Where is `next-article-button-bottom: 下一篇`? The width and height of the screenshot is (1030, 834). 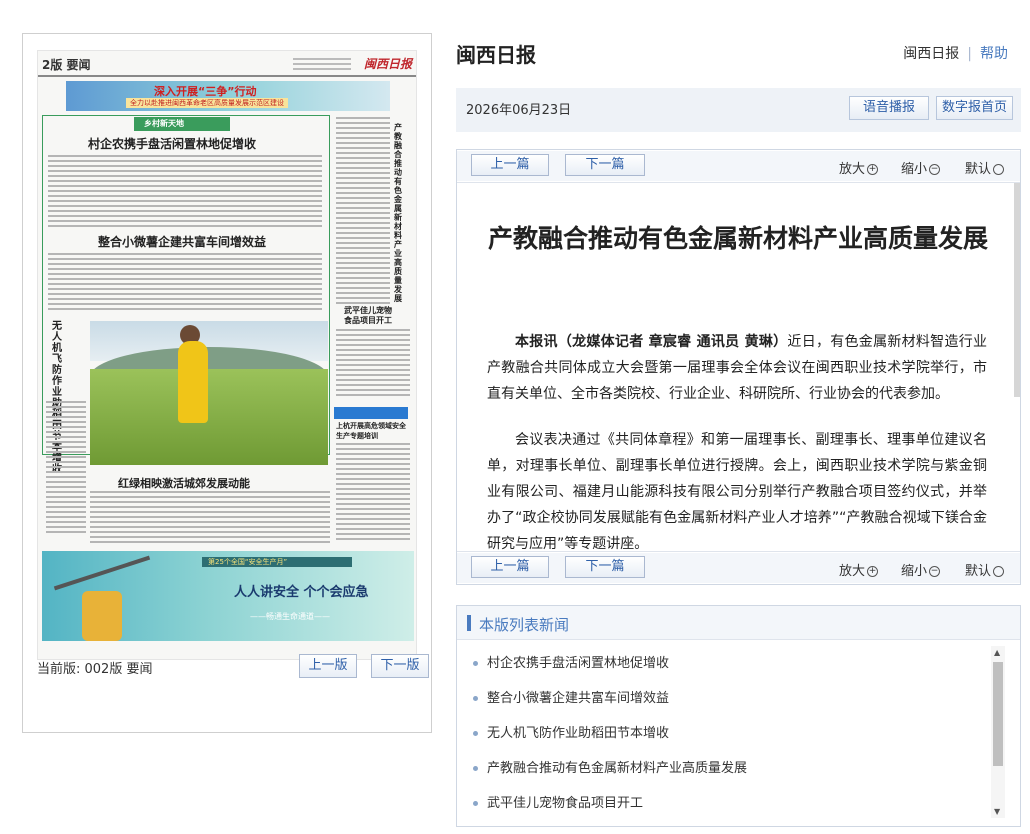
next-article-button-bottom: 下一篇 is located at coordinates (605, 567).